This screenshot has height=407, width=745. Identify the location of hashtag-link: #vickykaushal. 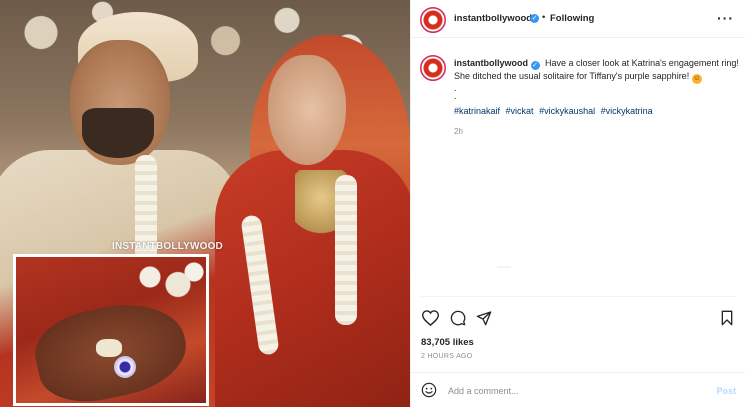
(567, 111).